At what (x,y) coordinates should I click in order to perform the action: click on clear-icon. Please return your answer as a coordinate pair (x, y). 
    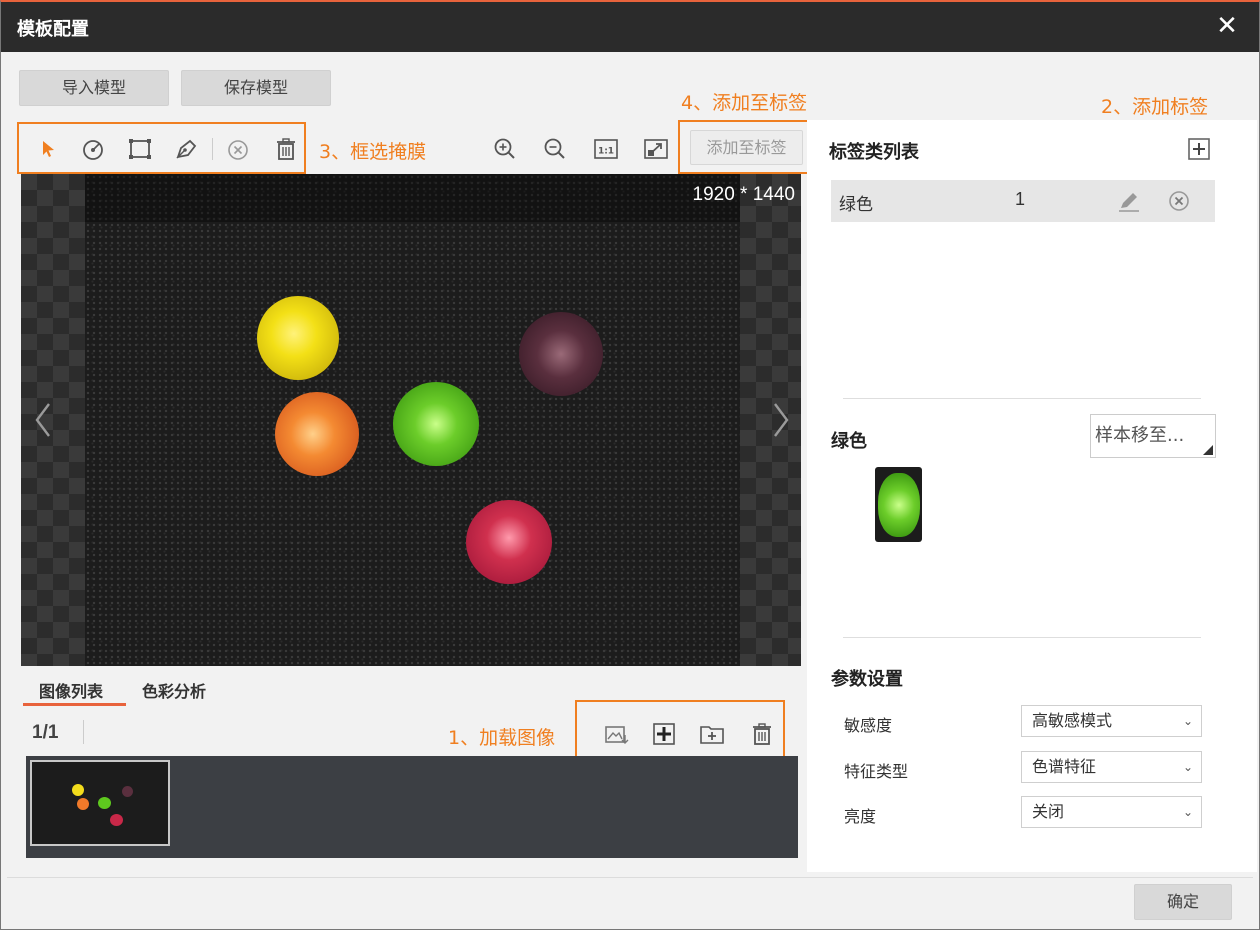
    Looking at the image, I should click on (238, 149).